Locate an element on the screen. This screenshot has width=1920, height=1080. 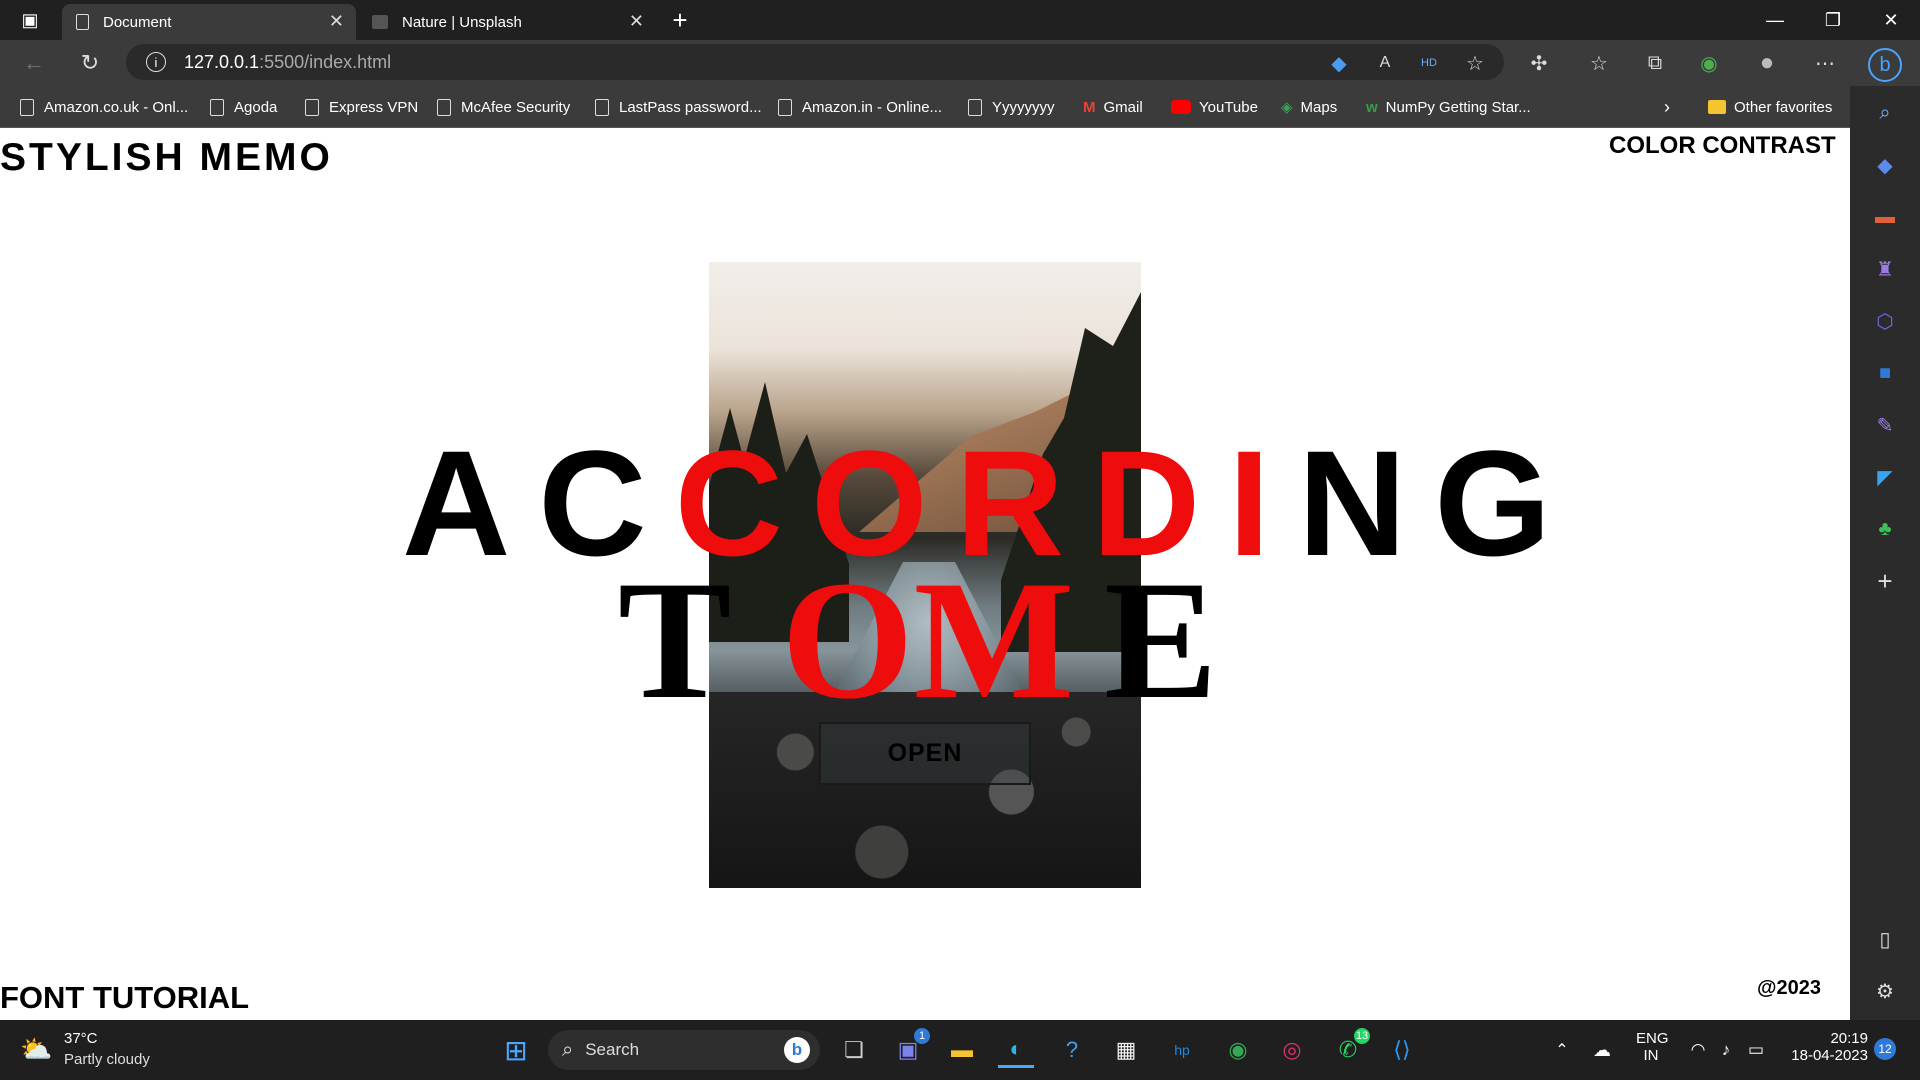
help-icon: ? is located at coordinates (1072, 1050).